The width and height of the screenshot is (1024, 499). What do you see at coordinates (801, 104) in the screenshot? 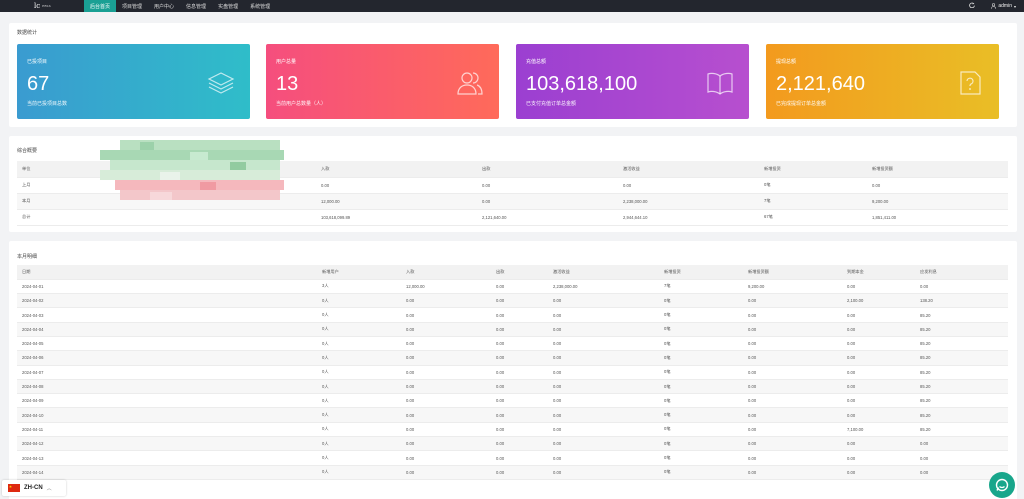
I see `stat-desc: 已完成提现订单总金额` at bounding box center [801, 104].